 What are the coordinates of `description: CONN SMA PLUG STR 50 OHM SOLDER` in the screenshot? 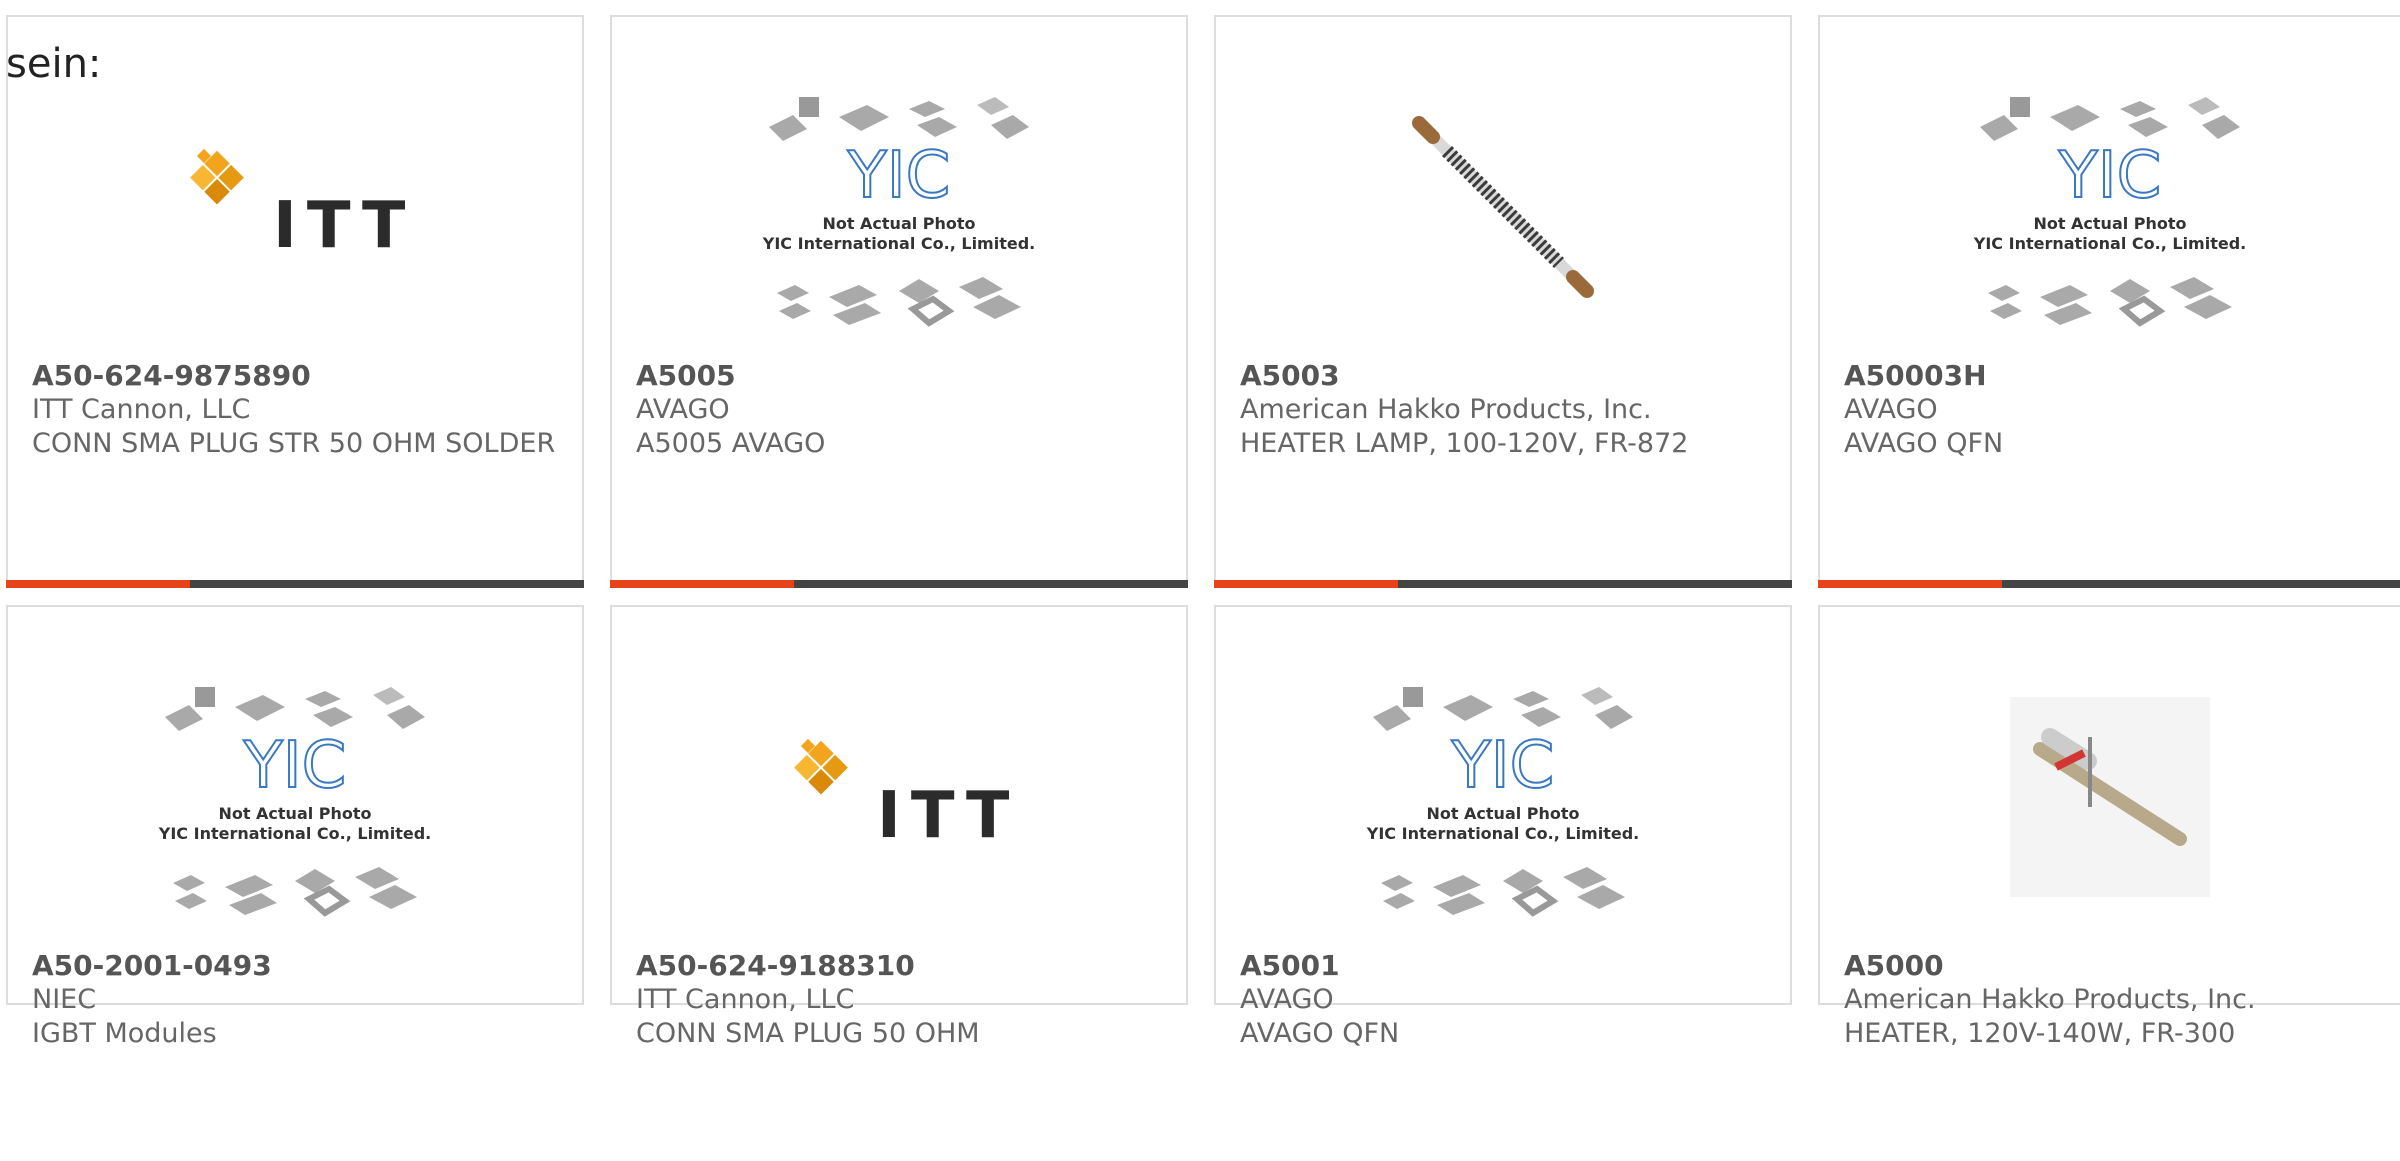 It's located at (294, 443).